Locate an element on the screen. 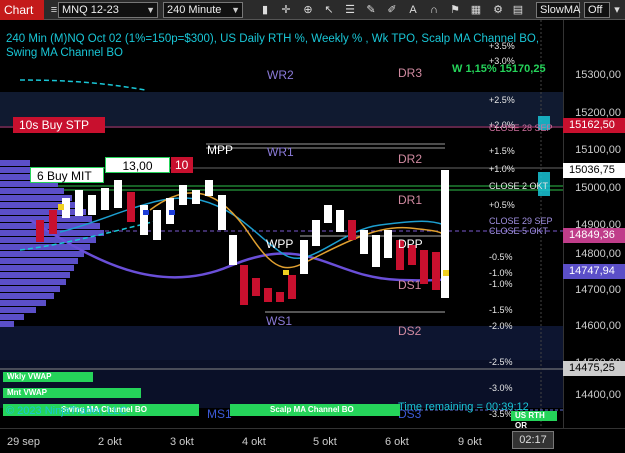 This screenshot has width=625, height=453. ds2-label: DS2 is located at coordinates (410, 331).